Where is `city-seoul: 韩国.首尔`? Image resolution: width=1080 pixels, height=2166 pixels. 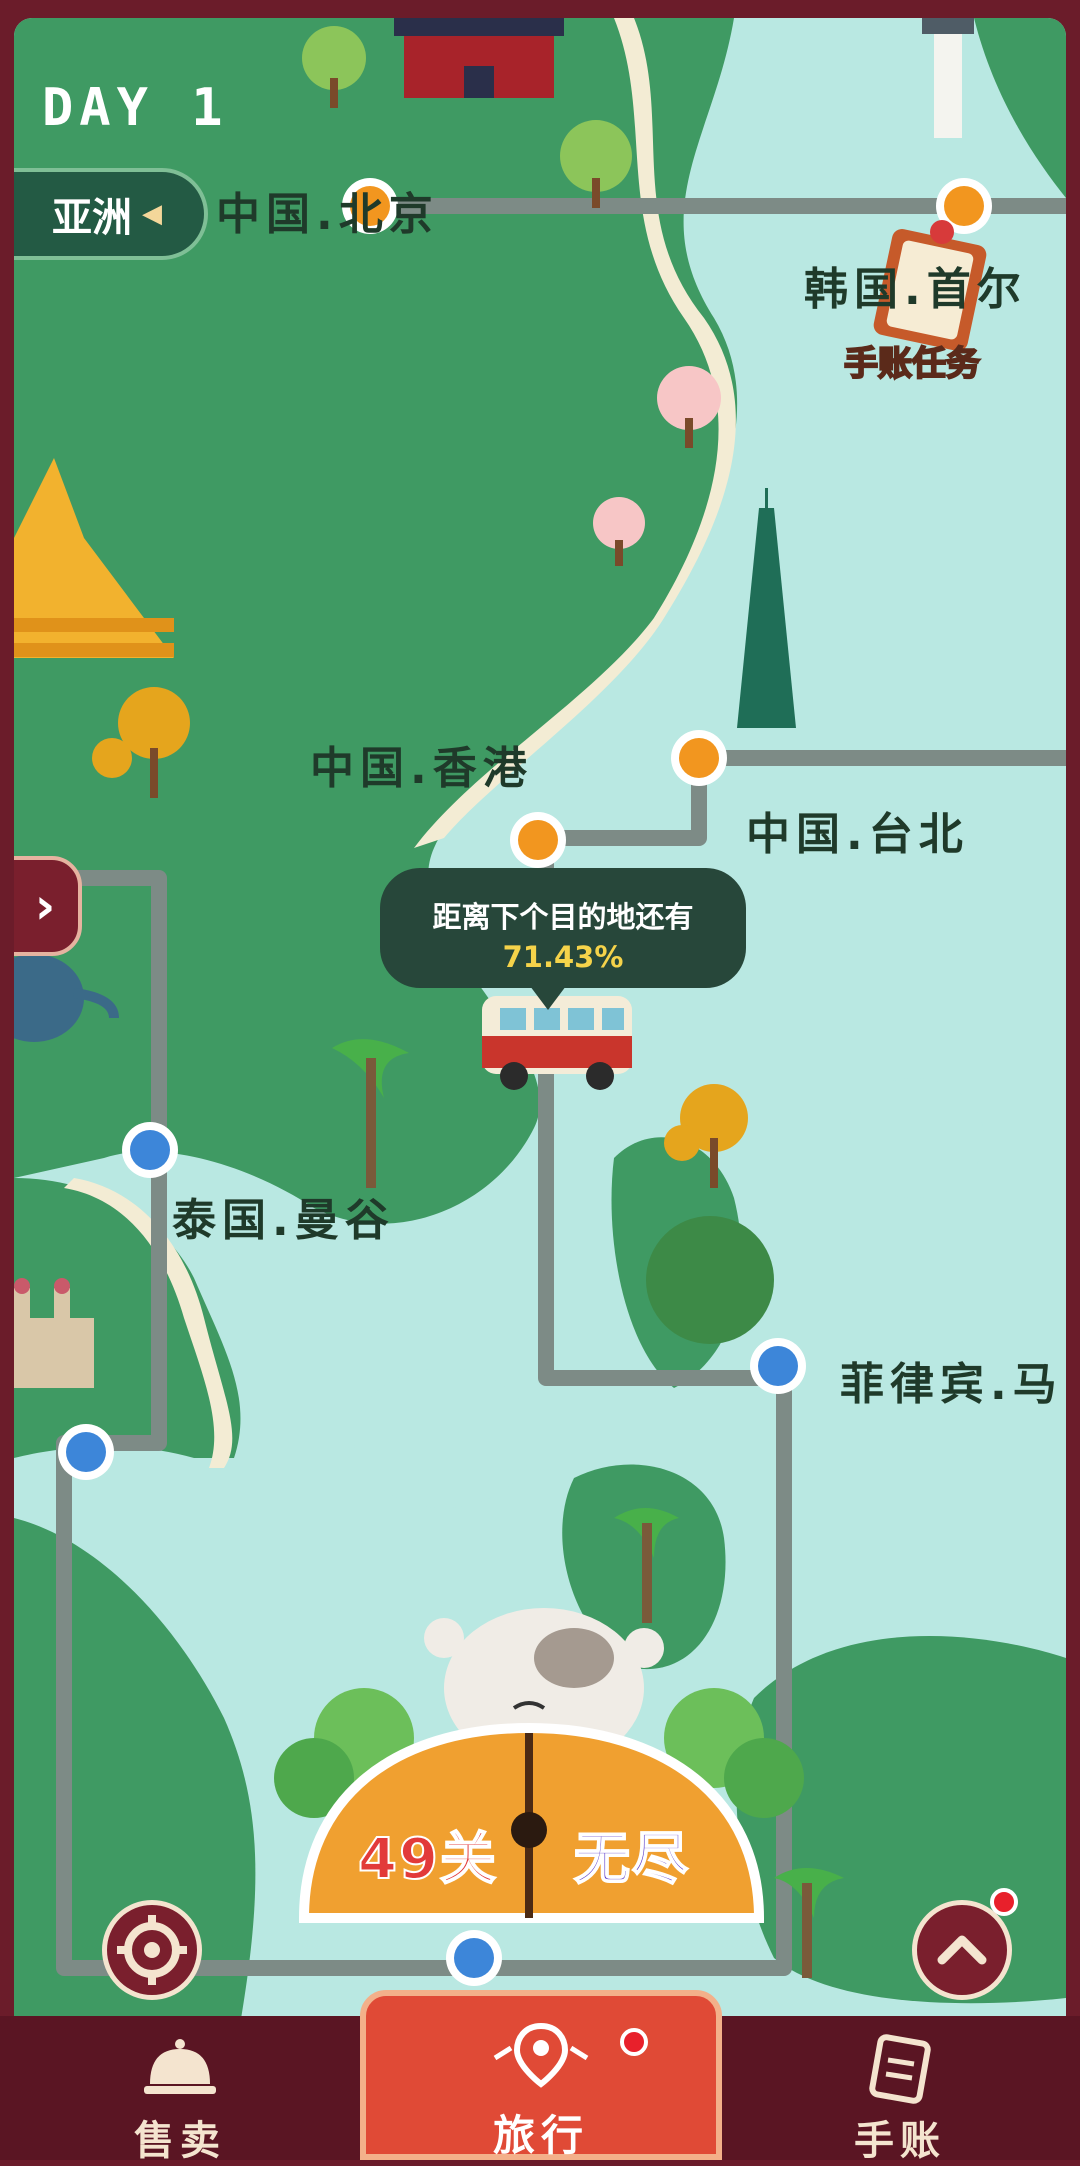
city-seoul: 韩国.首尔 is located at coordinates (915, 285).